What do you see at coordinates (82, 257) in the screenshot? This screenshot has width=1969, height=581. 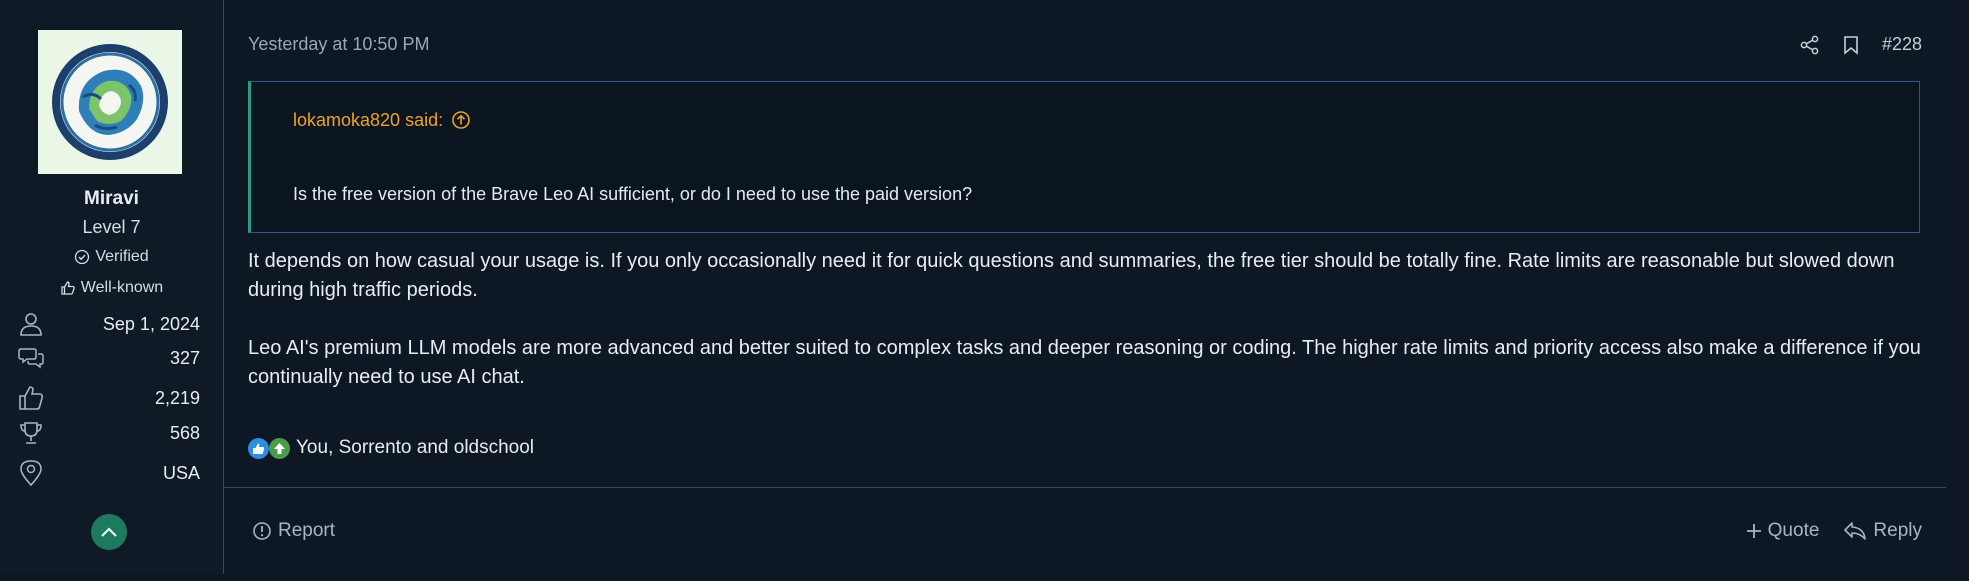 I see `verified-check-icon` at bounding box center [82, 257].